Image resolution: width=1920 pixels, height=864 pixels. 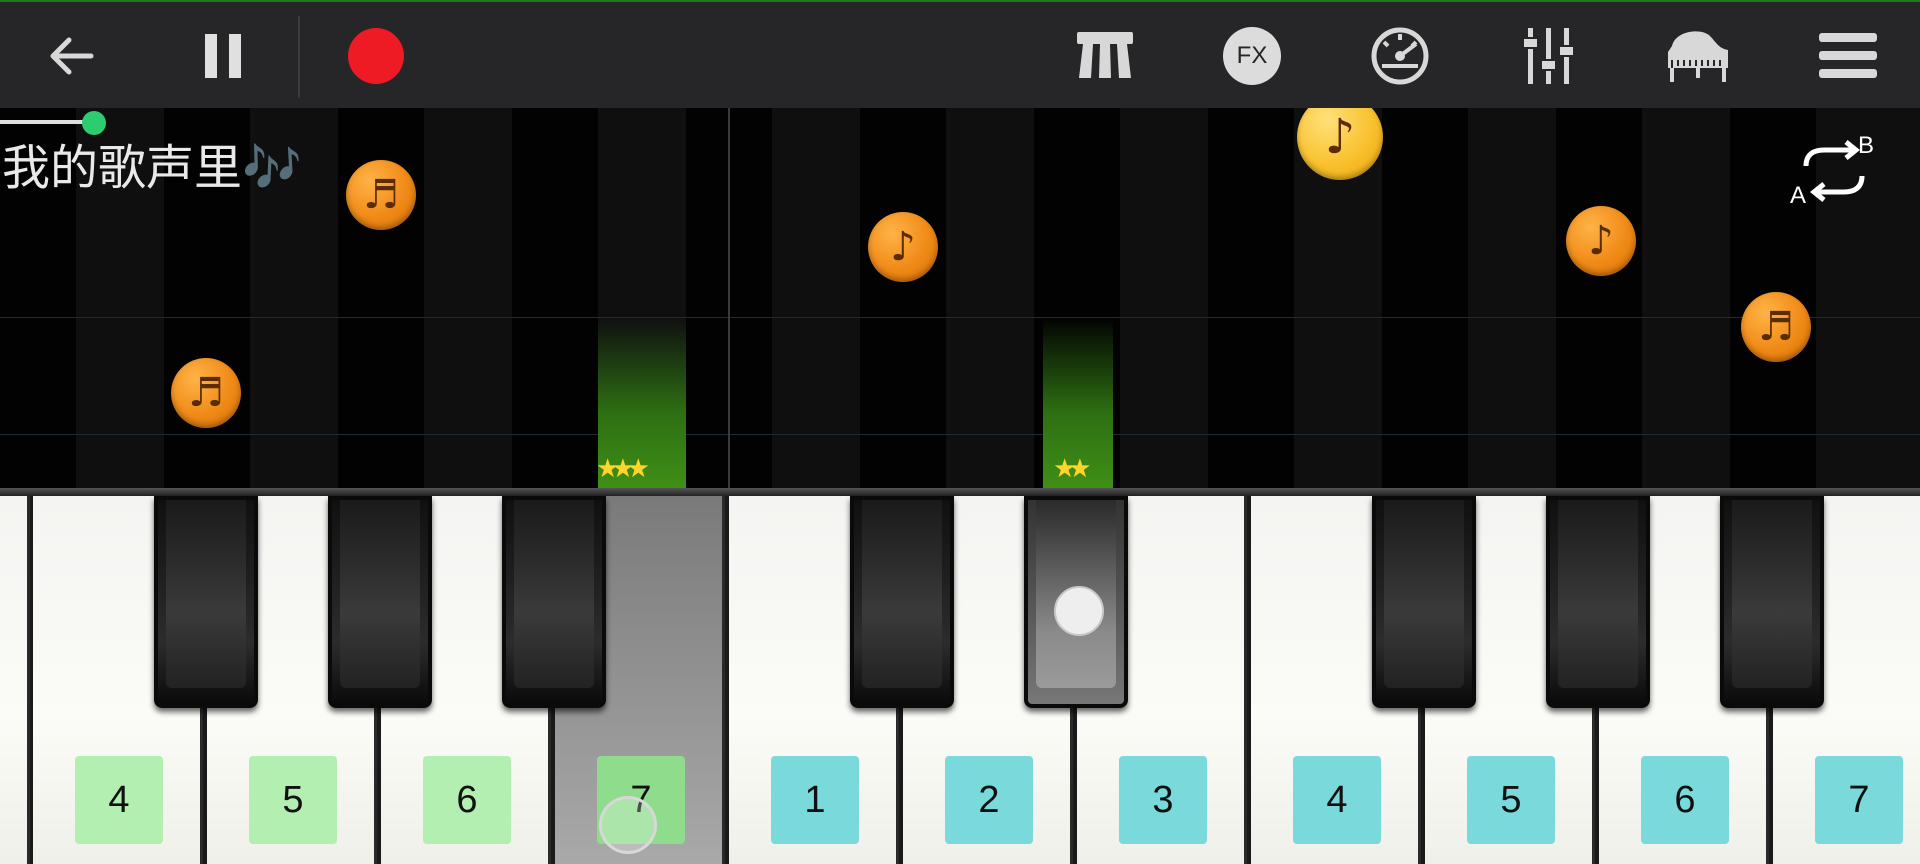 I want to click on menu-icon, so click(x=1848, y=55).